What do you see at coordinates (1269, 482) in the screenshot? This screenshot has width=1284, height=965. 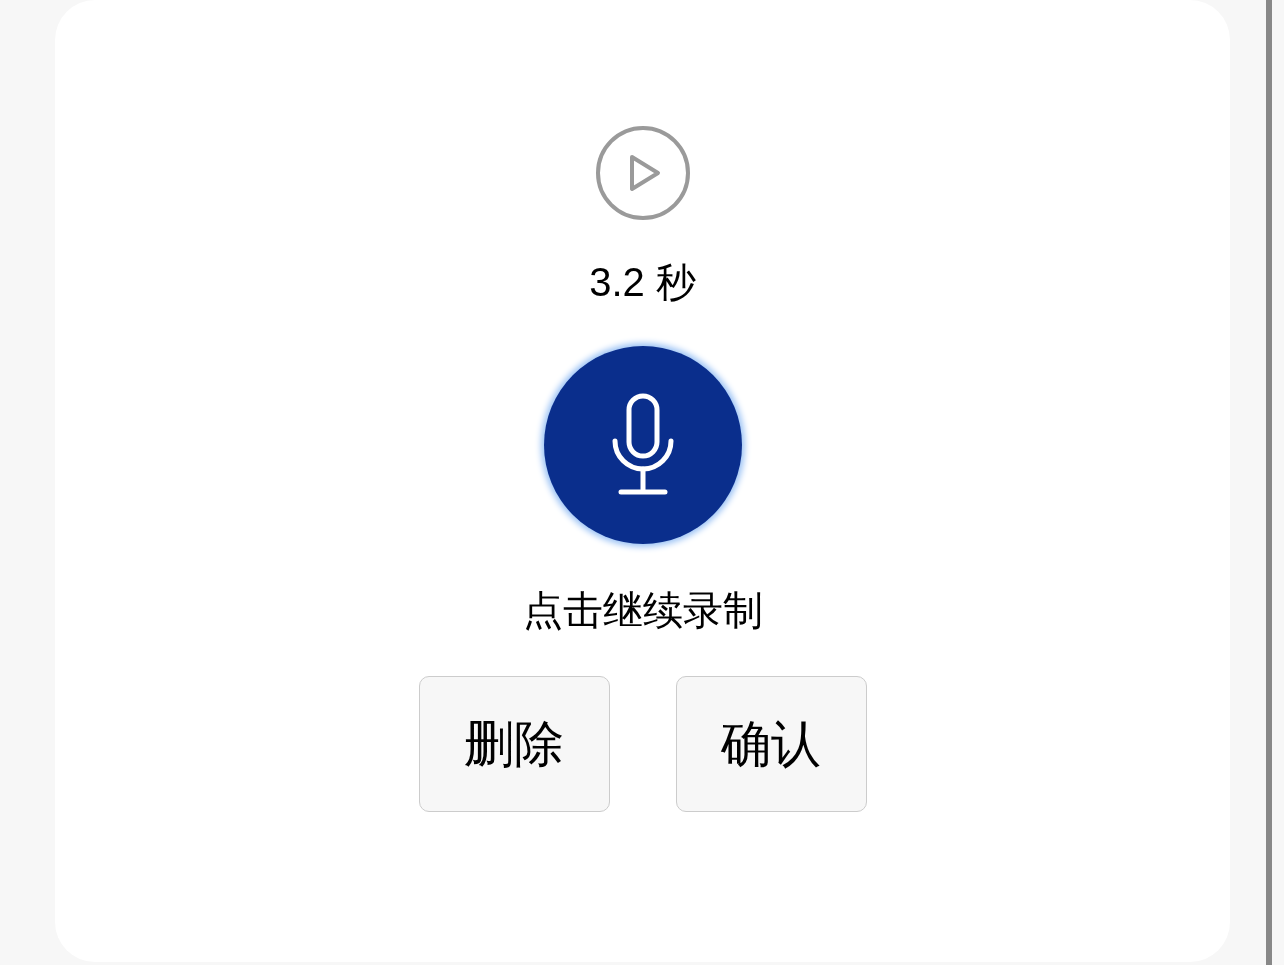 I see `scrollbar` at bounding box center [1269, 482].